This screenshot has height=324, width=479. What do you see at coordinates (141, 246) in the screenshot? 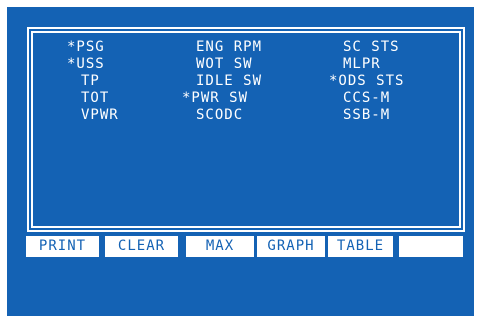
I see `clear-button: CLEAR` at bounding box center [141, 246].